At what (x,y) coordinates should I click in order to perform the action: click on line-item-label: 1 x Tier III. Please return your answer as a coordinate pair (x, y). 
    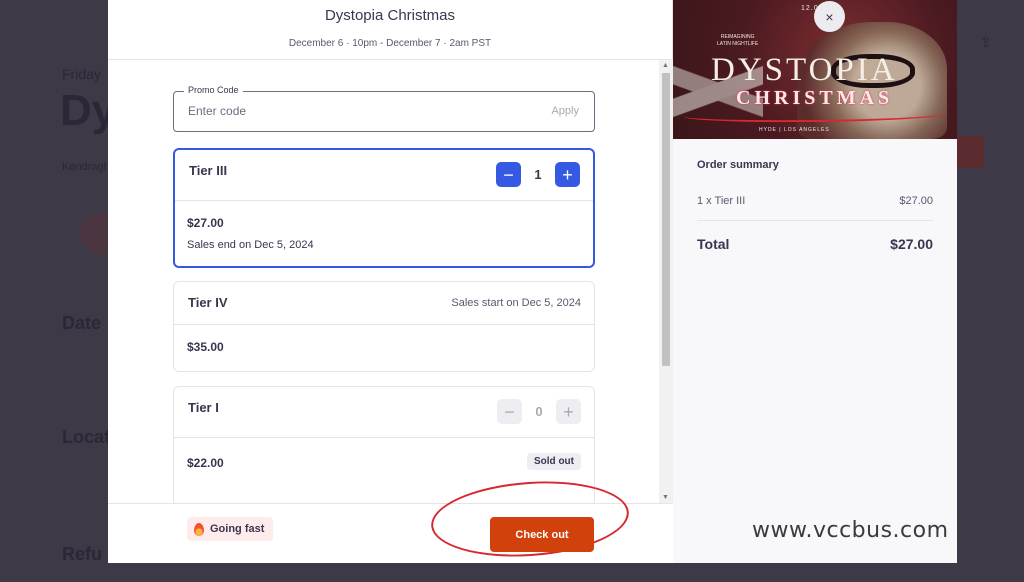
    Looking at the image, I should click on (721, 201).